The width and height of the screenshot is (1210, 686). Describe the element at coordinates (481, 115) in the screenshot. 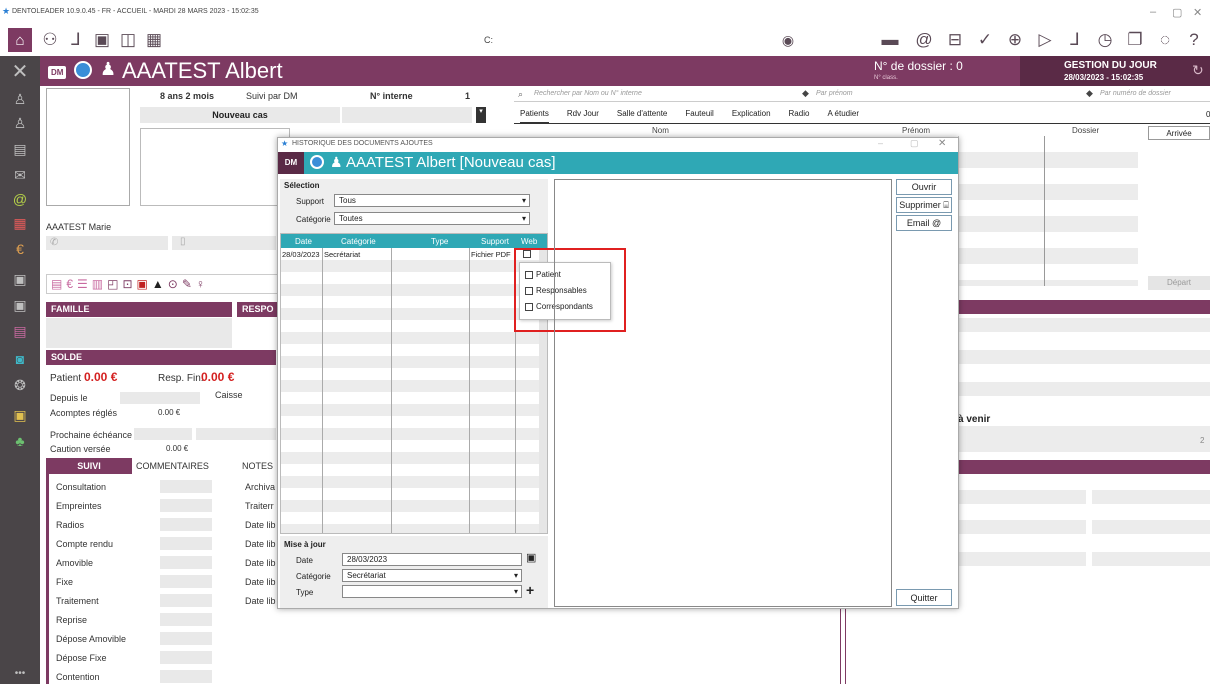

I see `case-dropdown-icon: ▾` at that location.